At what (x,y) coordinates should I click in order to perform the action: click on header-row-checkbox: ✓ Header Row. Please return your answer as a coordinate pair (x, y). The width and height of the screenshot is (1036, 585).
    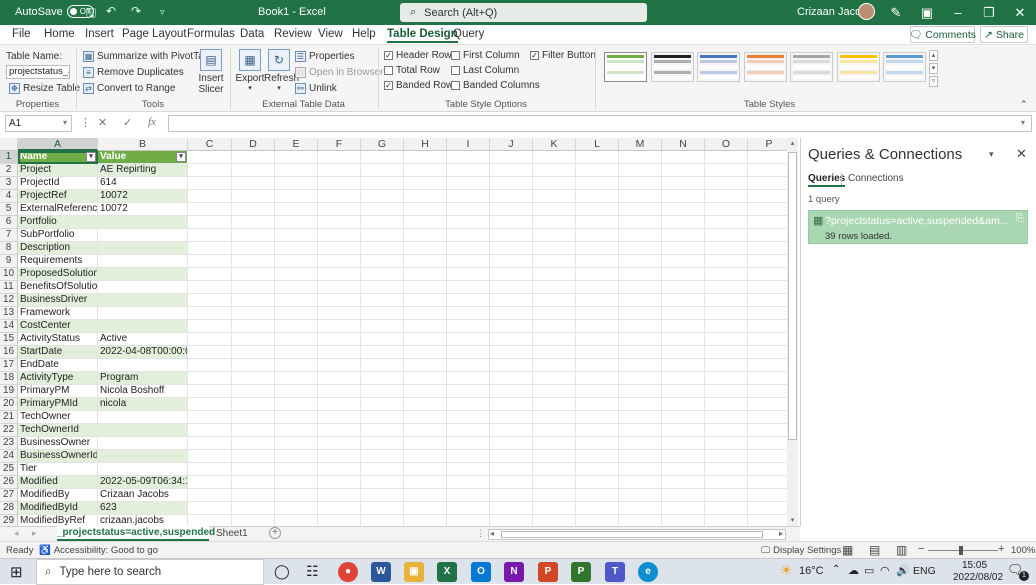
    Looking at the image, I should click on (418, 55).